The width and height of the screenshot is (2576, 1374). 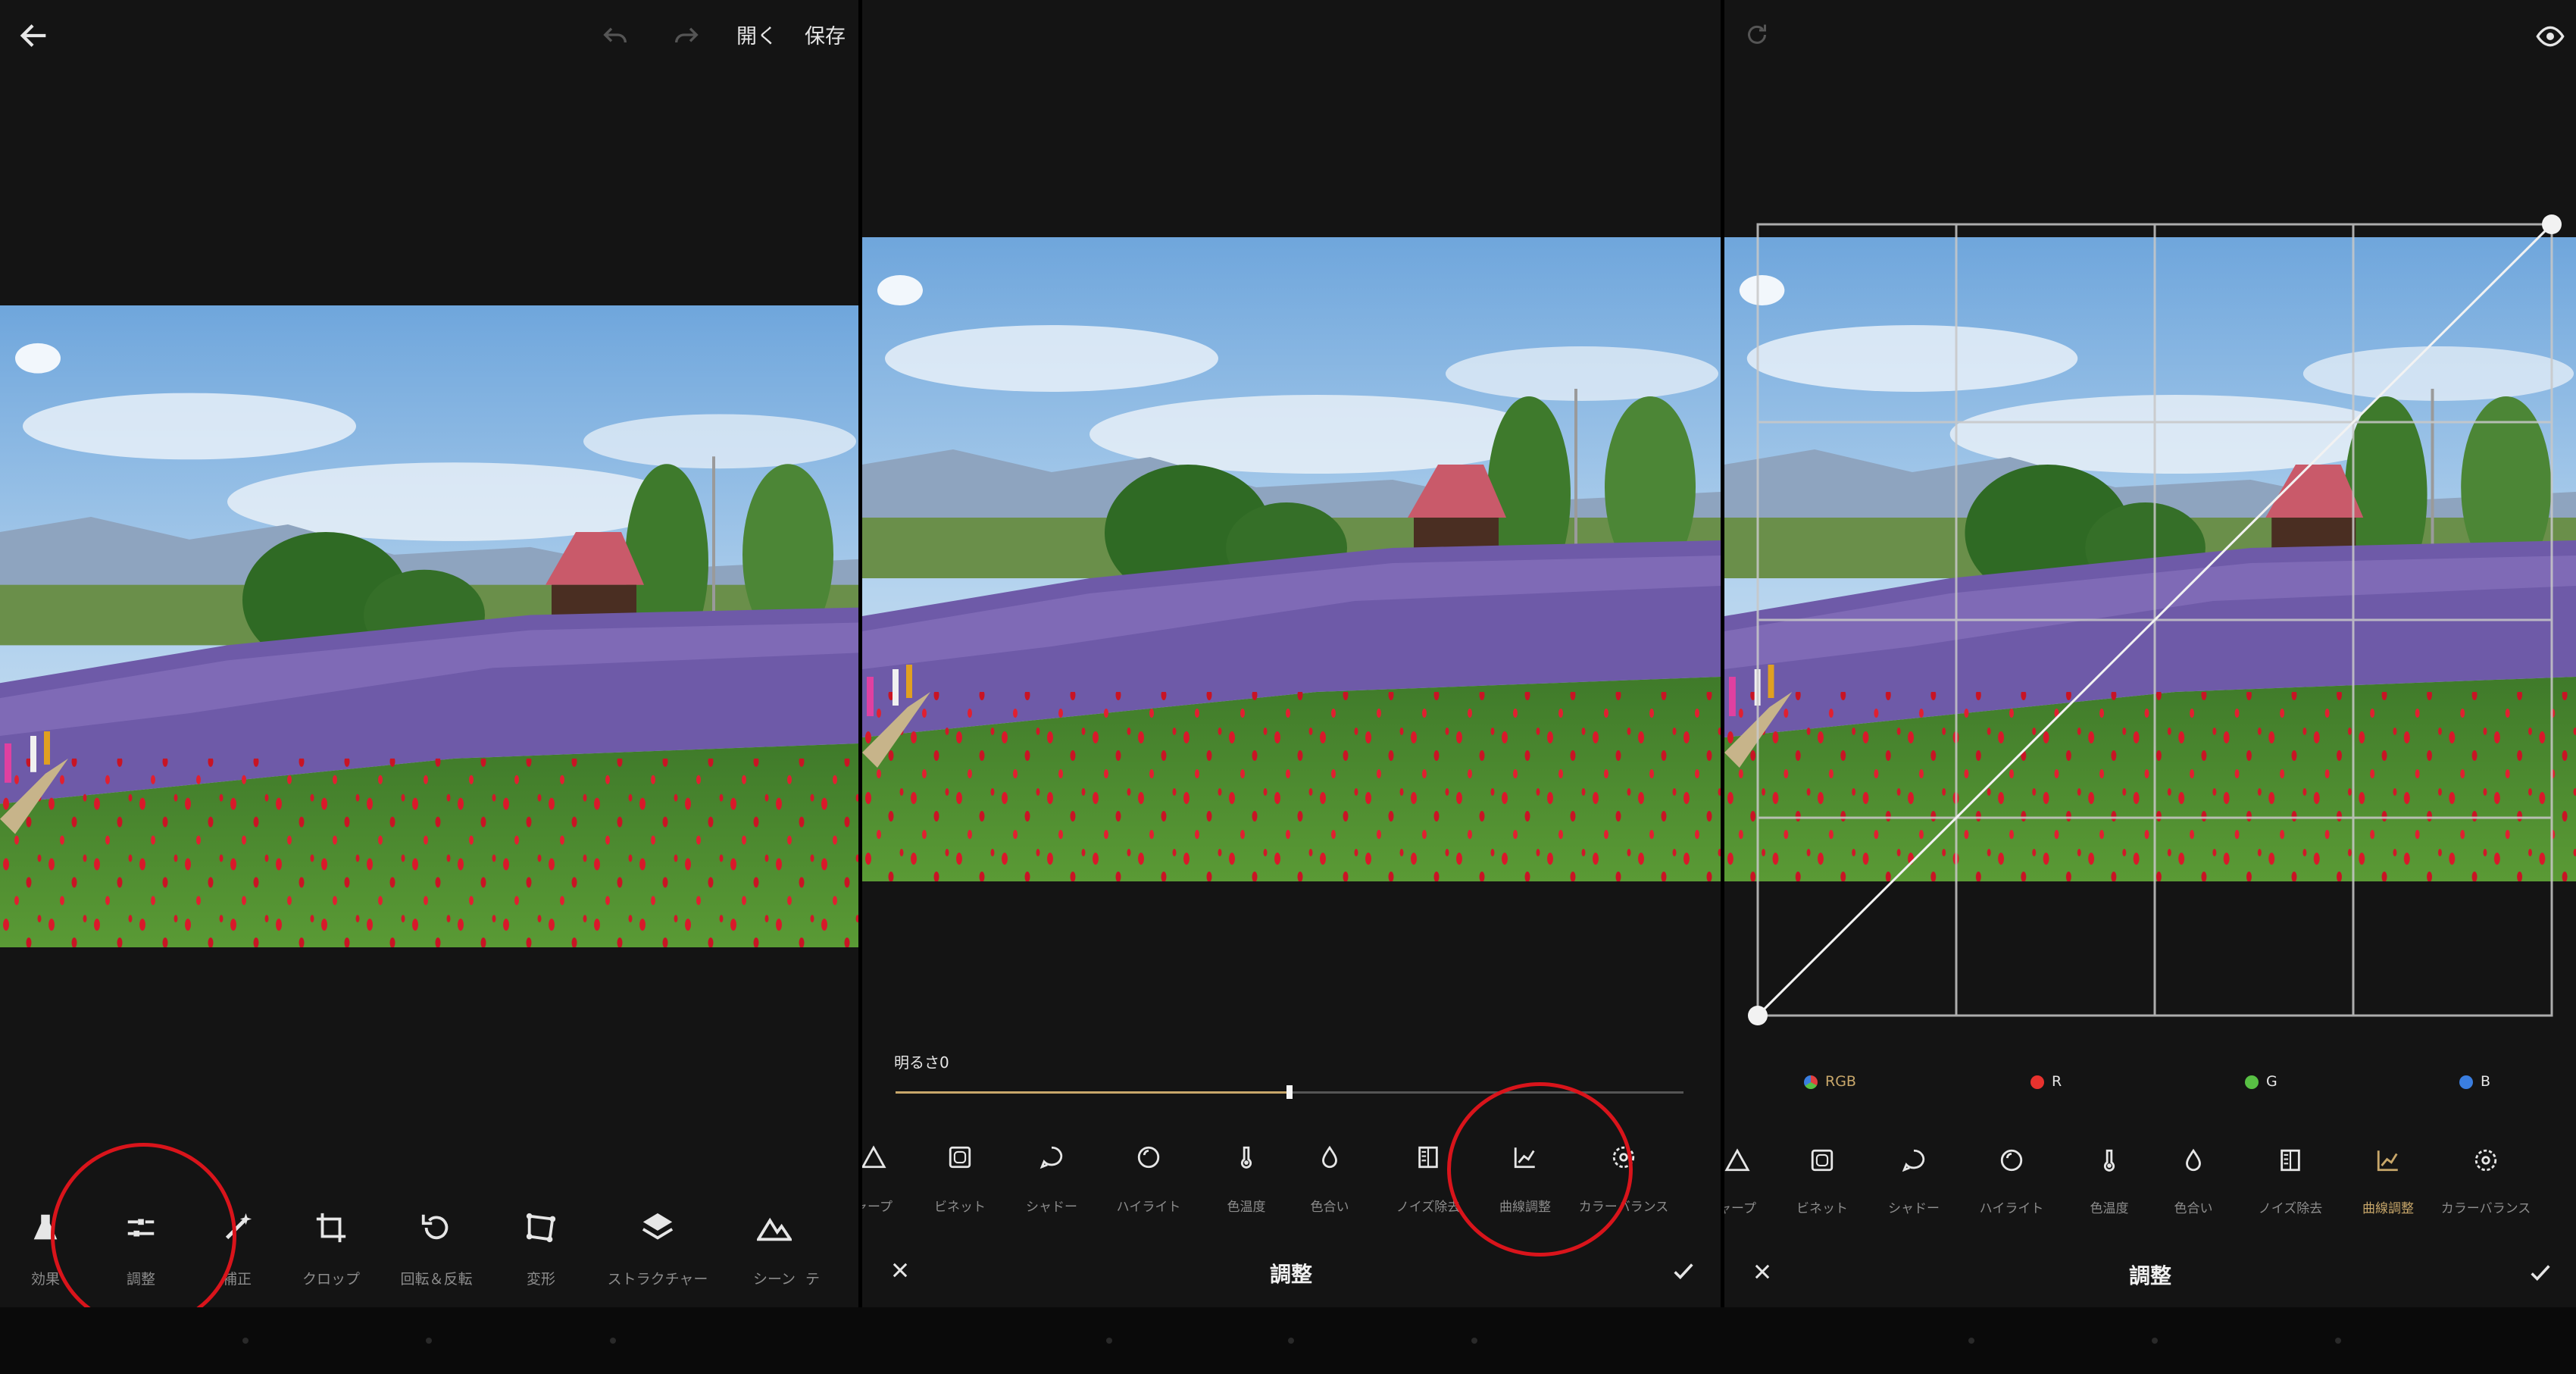 What do you see at coordinates (657, 1252) in the screenshot?
I see `tool-structure: ストラクチャー` at bounding box center [657, 1252].